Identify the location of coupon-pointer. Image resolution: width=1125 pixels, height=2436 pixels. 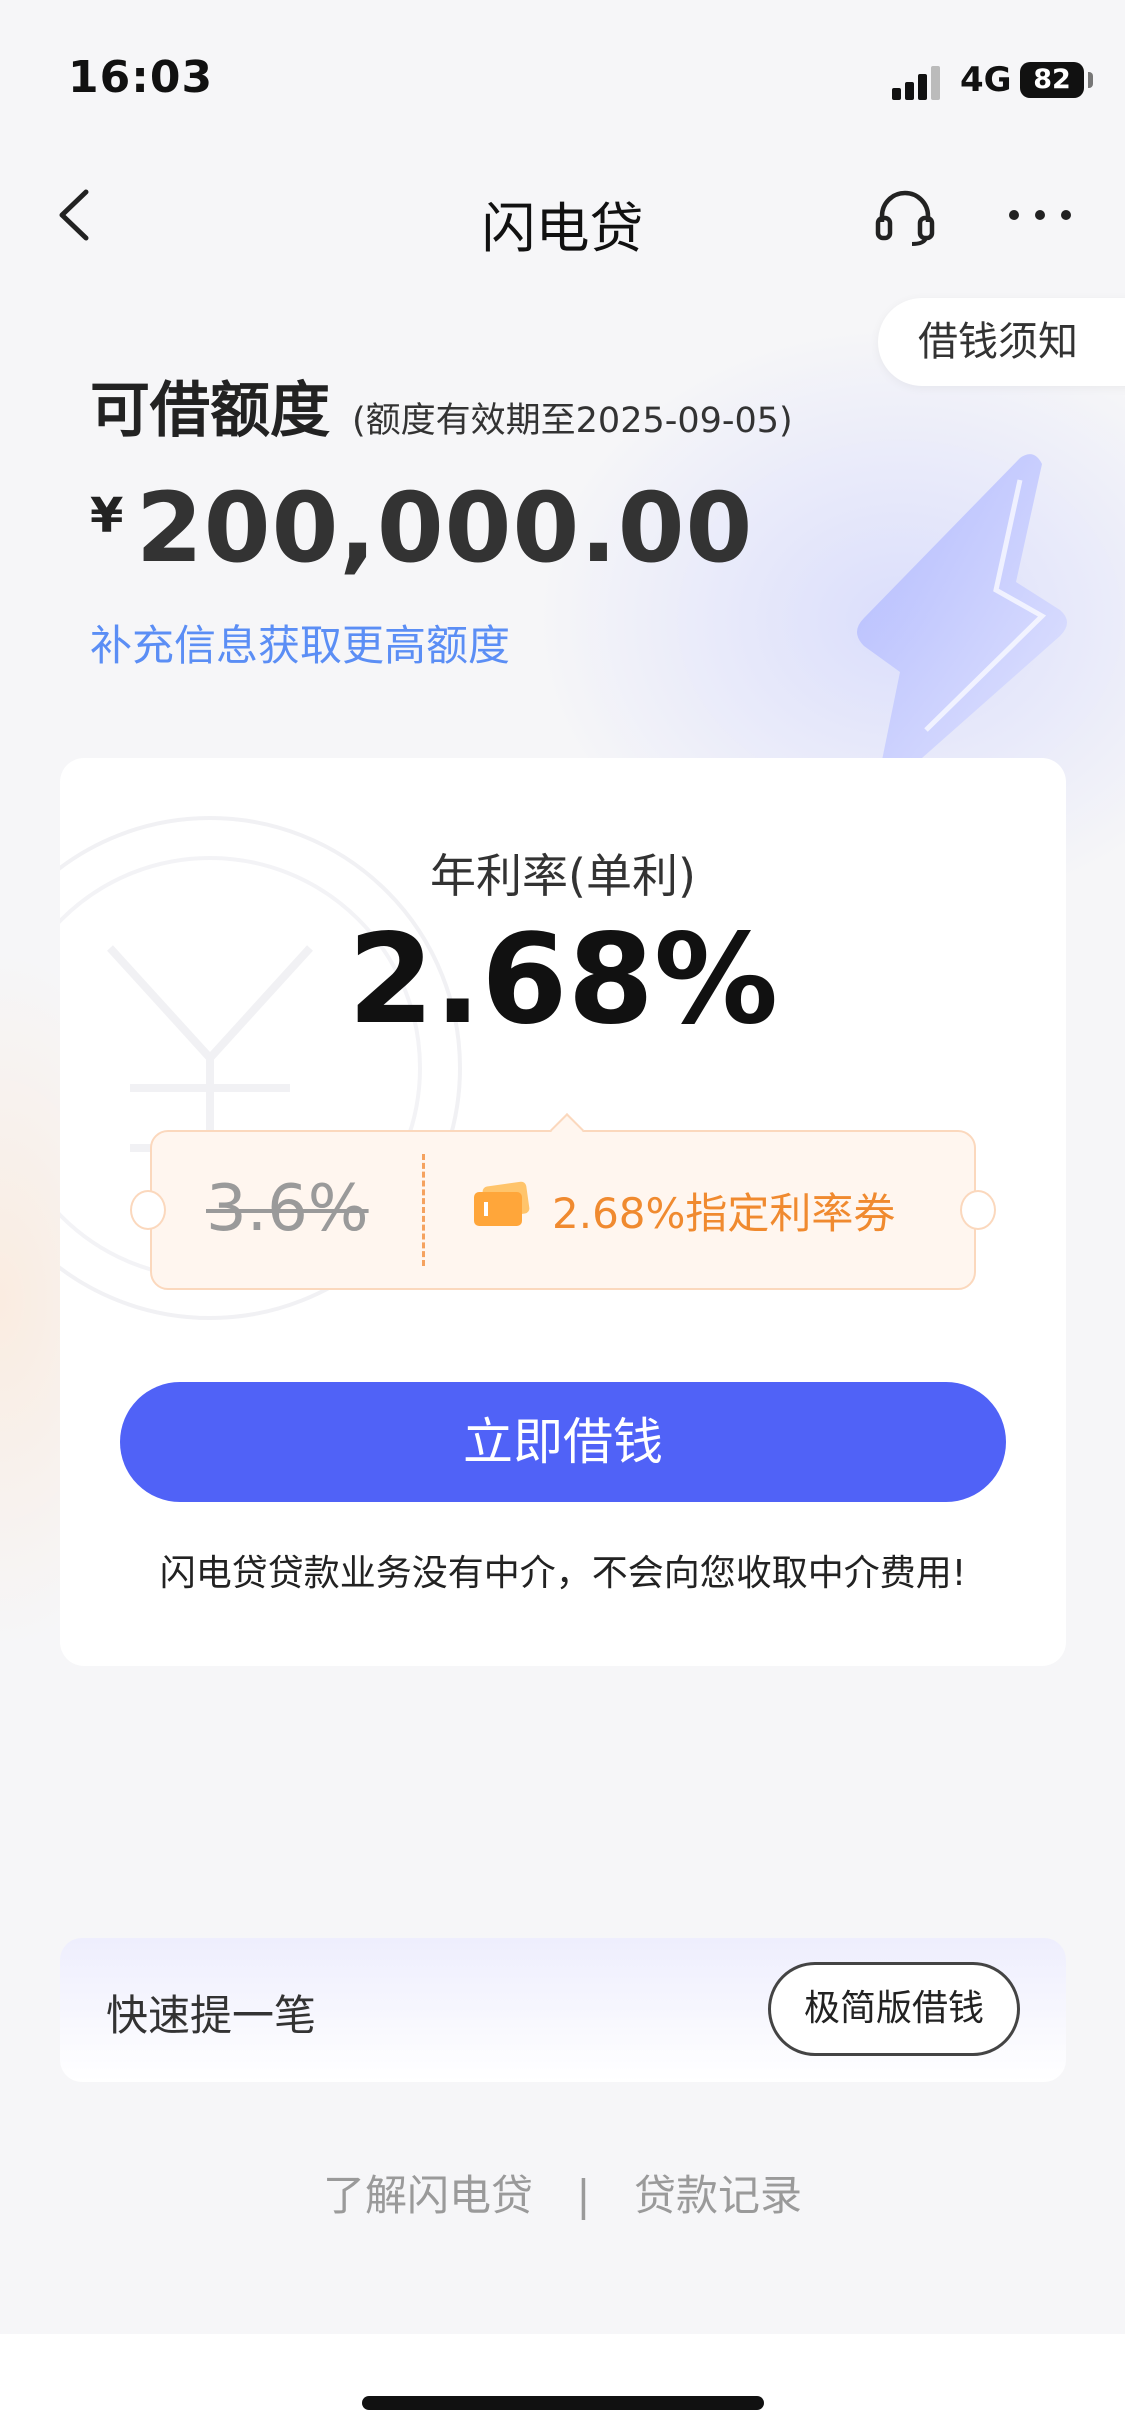
(567, 1130).